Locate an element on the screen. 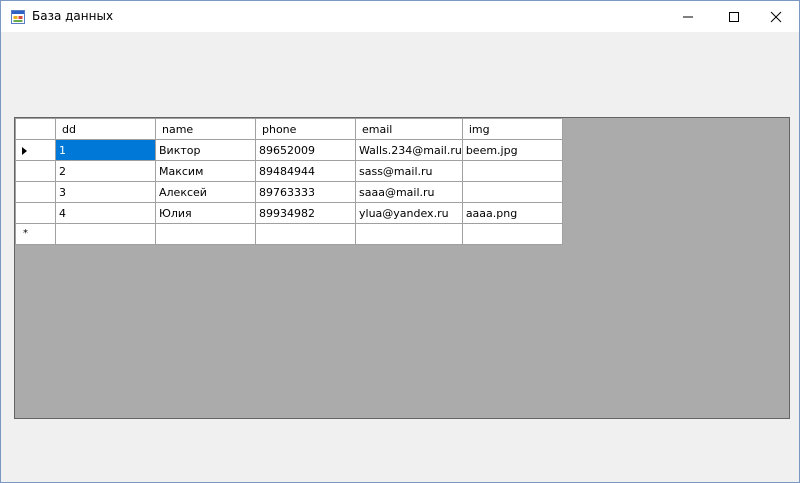 This screenshot has width=800, height=483. maximize-icon is located at coordinates (734, 17).